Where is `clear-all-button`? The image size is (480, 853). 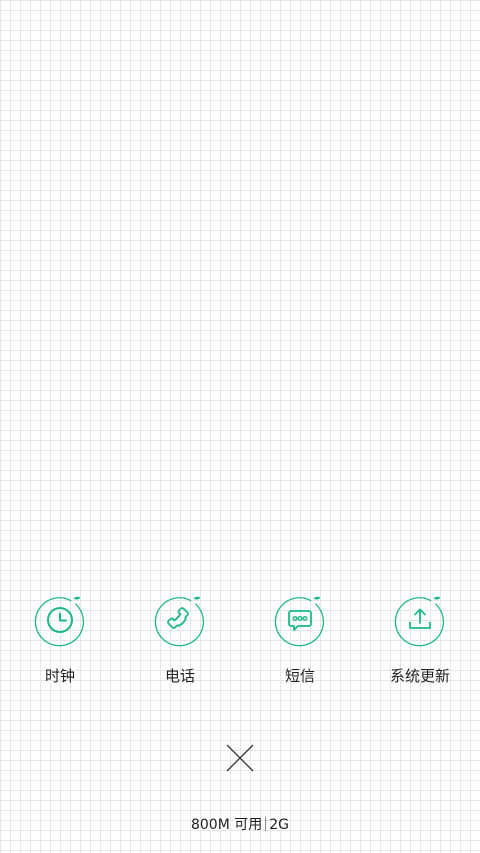
clear-all-button is located at coordinates (240, 758).